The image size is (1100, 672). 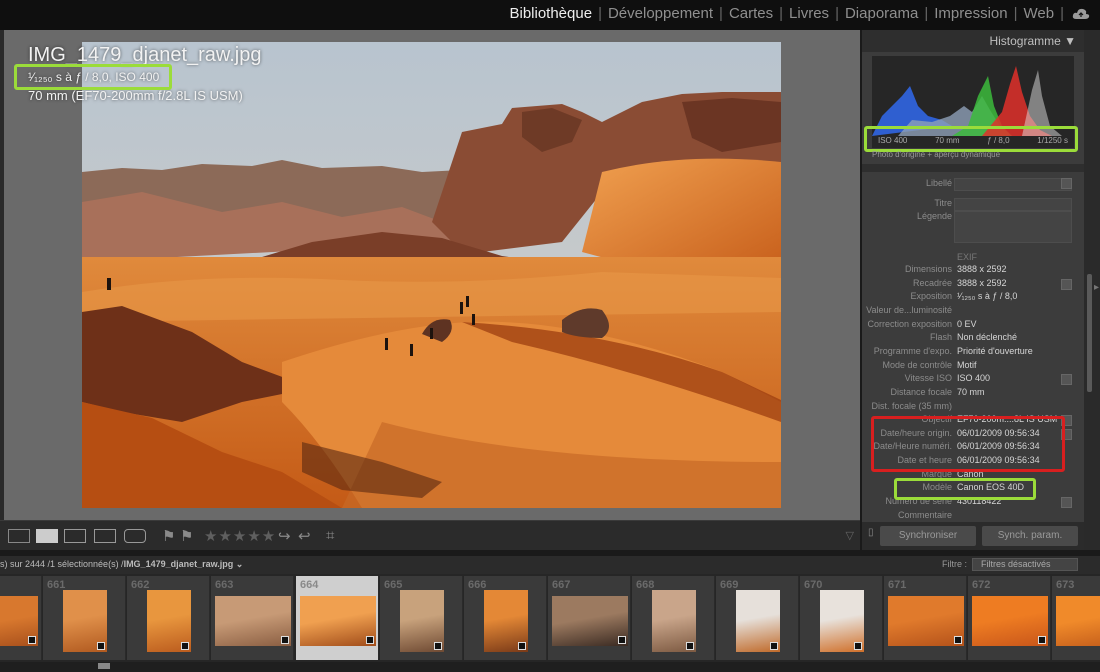 I want to click on histogram-source-label: Photo d'origine + aperçu dynamique, so click(x=936, y=154).